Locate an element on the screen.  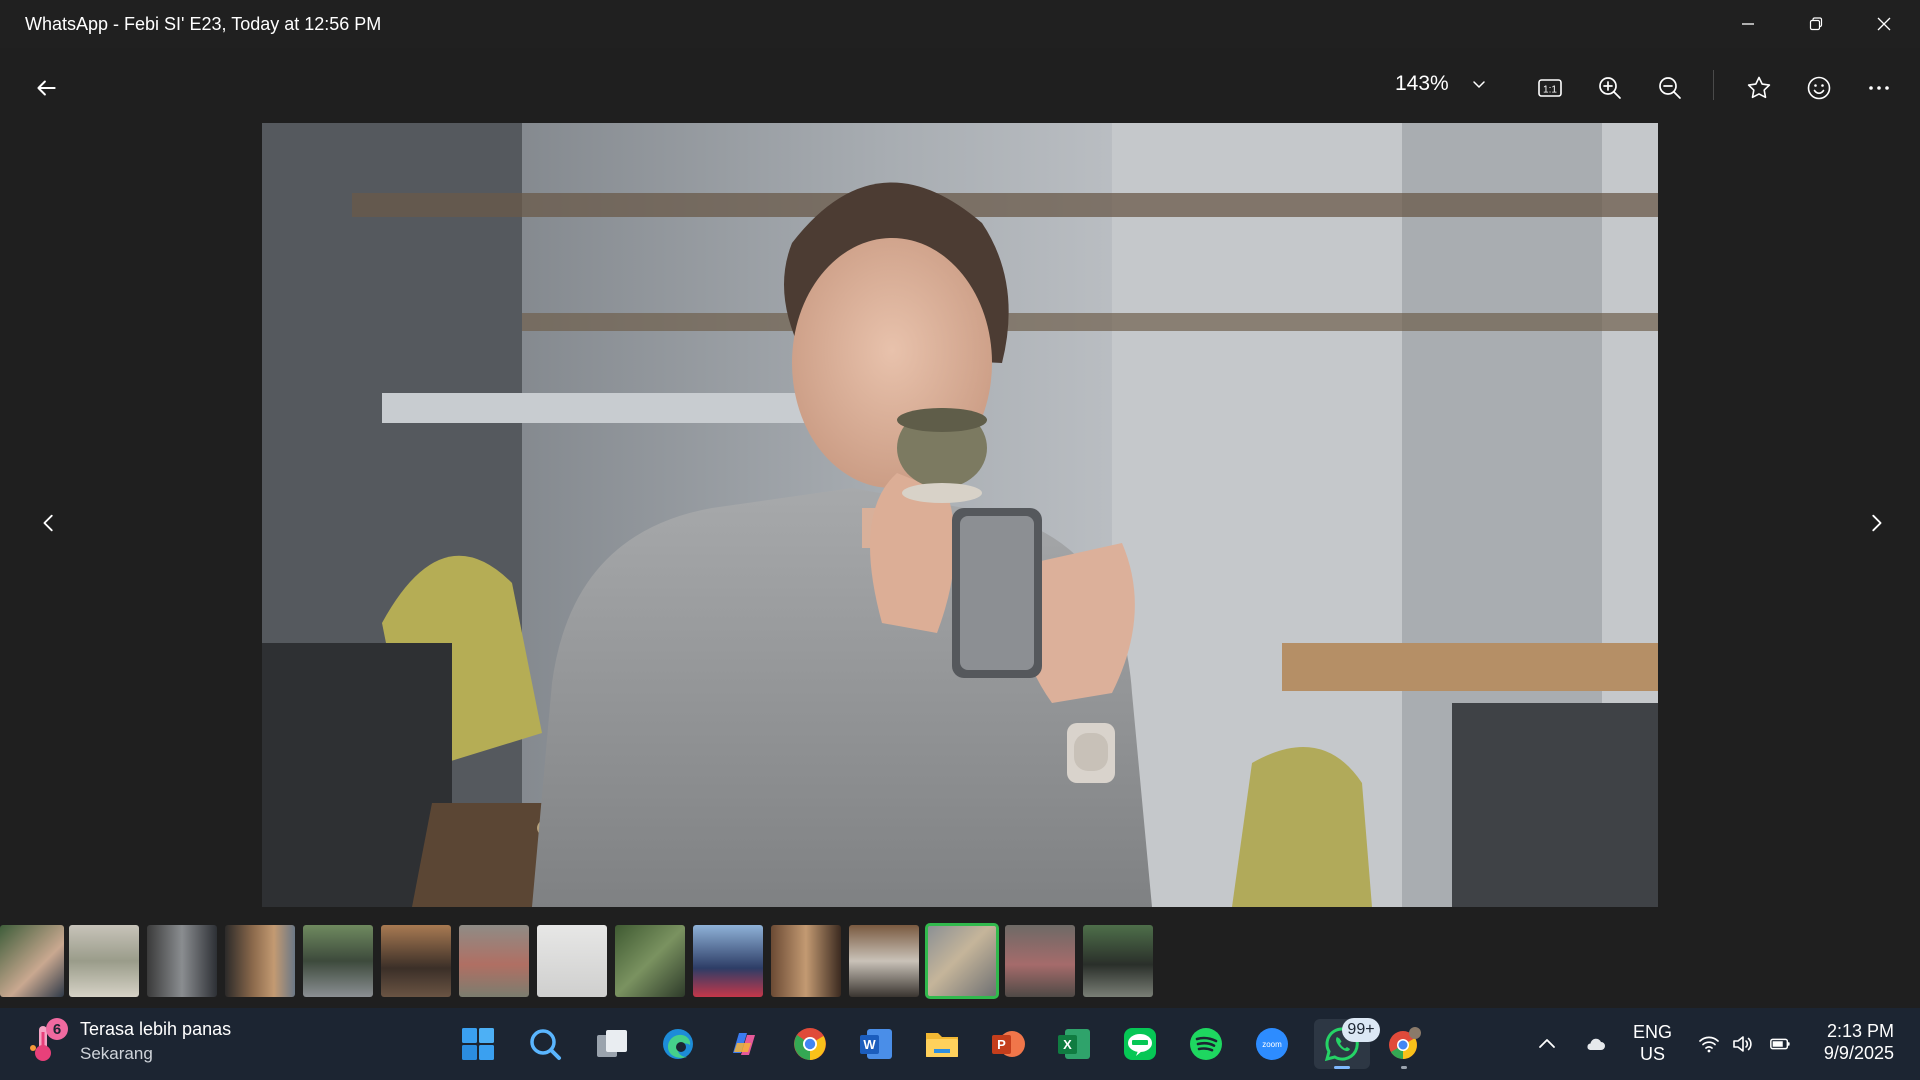
powerpoint-icon: P is located at coordinates (1008, 1044).